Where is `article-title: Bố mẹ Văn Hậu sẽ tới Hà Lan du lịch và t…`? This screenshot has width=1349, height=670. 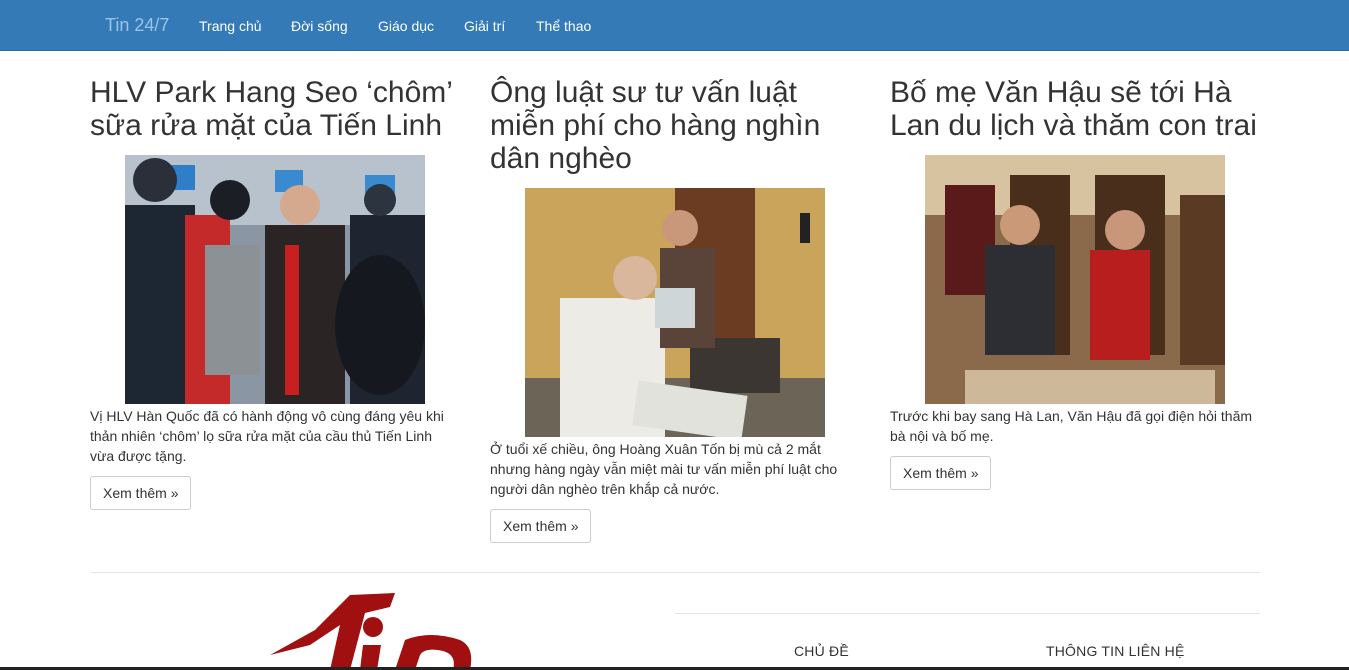
article-title: Bố mẹ Văn Hậu sẽ tới Hà Lan du lịch và t… is located at coordinates (1073, 109).